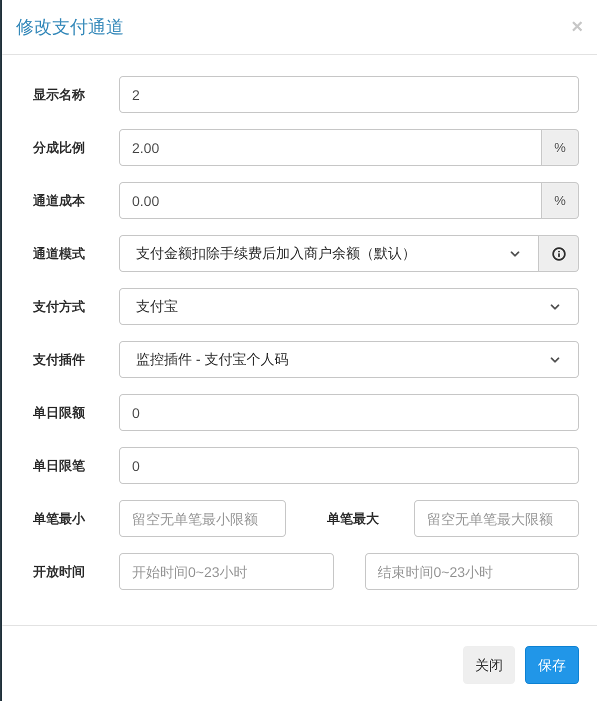 This screenshot has width=597, height=701. What do you see at coordinates (59, 147) in the screenshot?
I see `field-label: 分成比例` at bounding box center [59, 147].